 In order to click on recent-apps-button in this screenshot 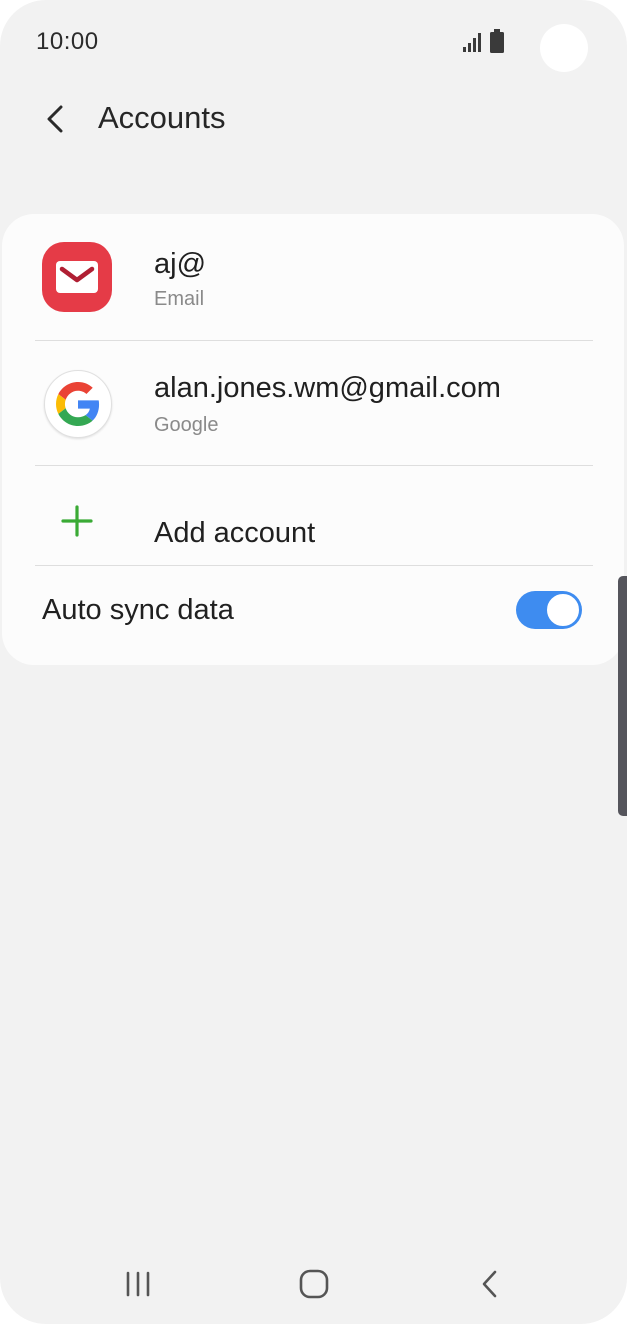, I will do `click(138, 1284)`.